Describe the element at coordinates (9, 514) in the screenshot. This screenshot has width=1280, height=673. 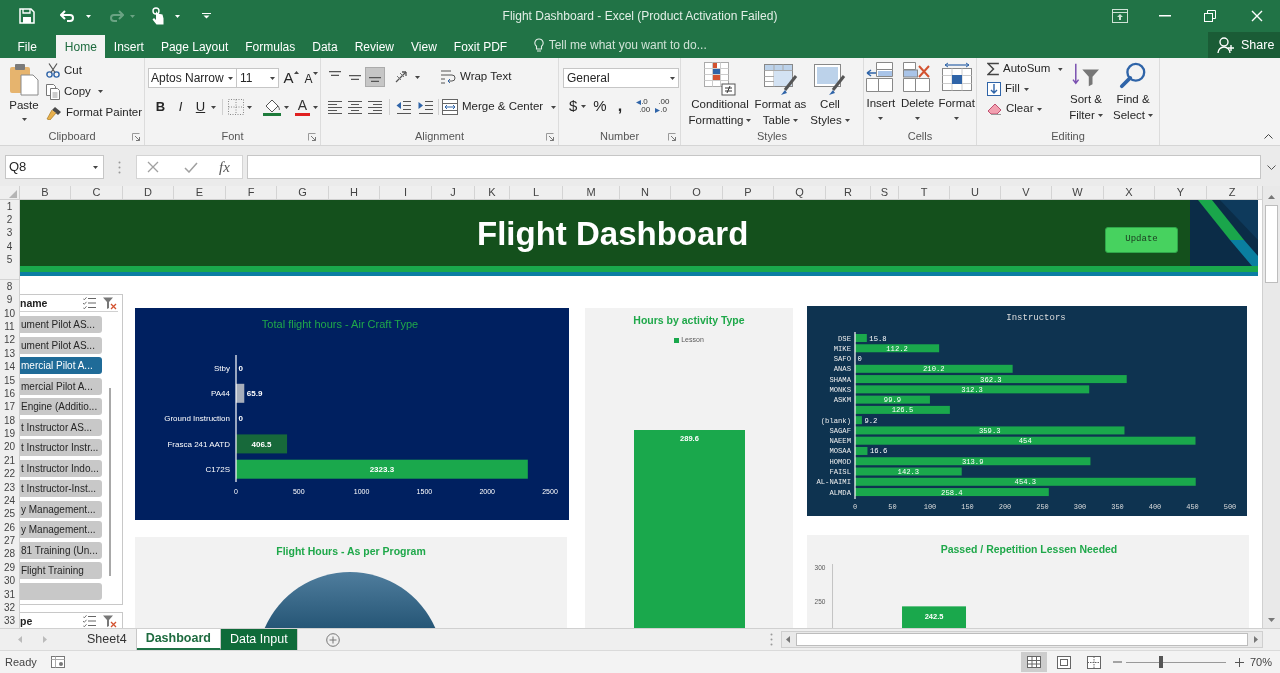
I see `row-header: 25` at that location.